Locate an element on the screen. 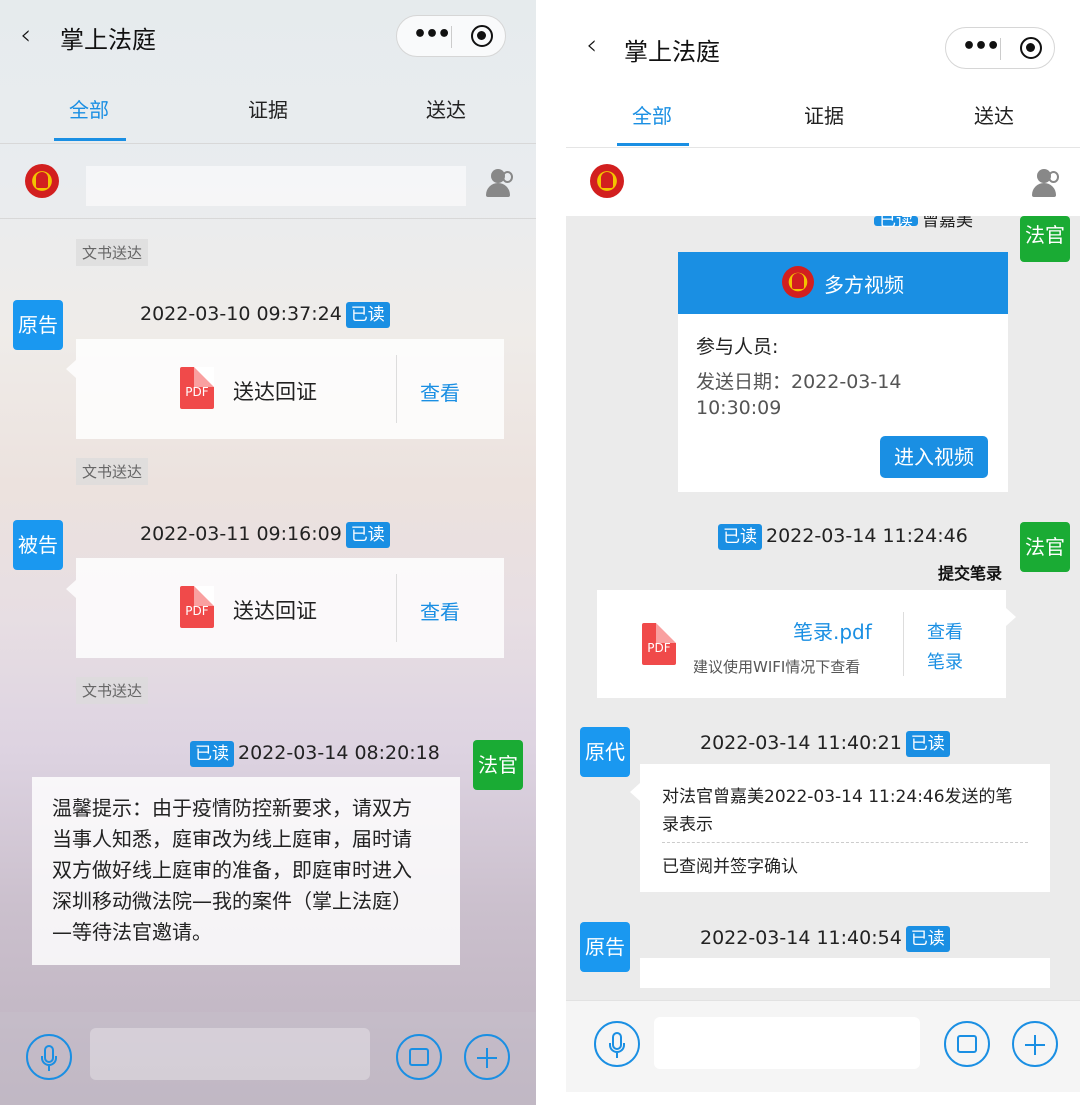  view-record-link: 查看 is located at coordinates (945, 631).